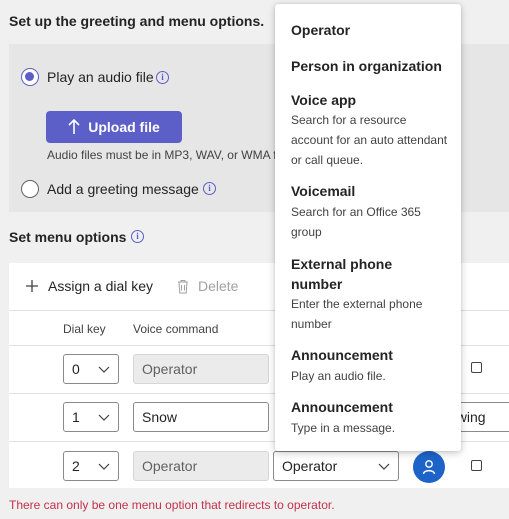 The height and width of the screenshot is (519, 509). I want to click on menu-item-operator: Operator, so click(320, 30).